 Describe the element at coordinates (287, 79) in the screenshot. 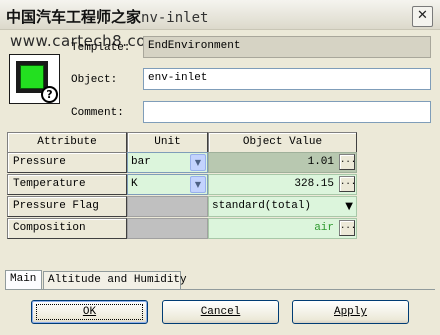

I see `object-name-field: env-inlet` at that location.